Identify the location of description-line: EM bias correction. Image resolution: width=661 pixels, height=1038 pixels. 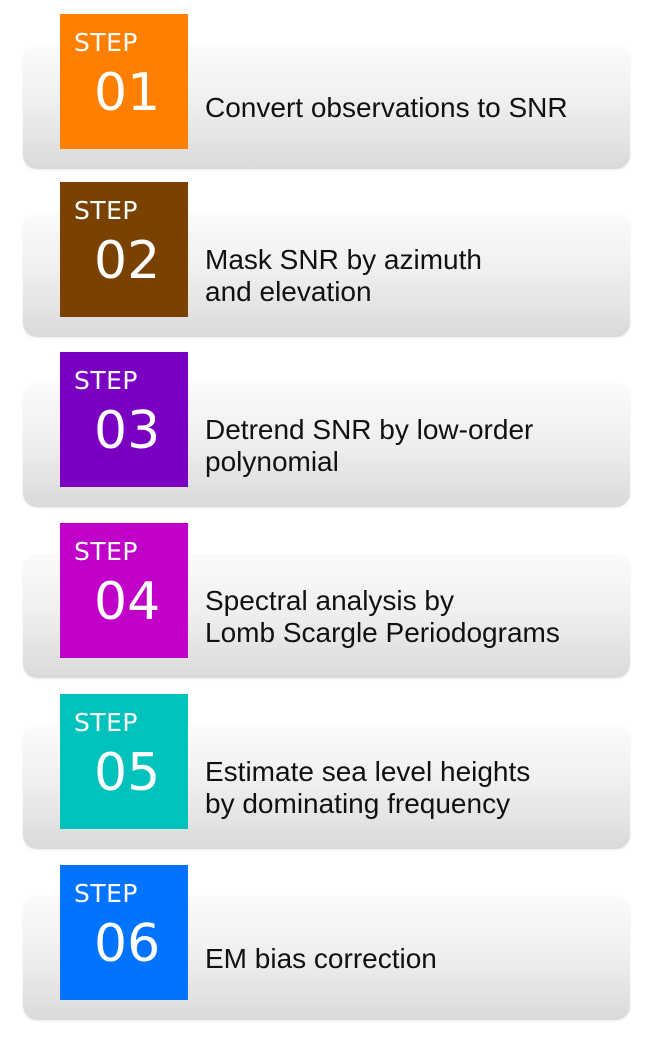
(321, 958).